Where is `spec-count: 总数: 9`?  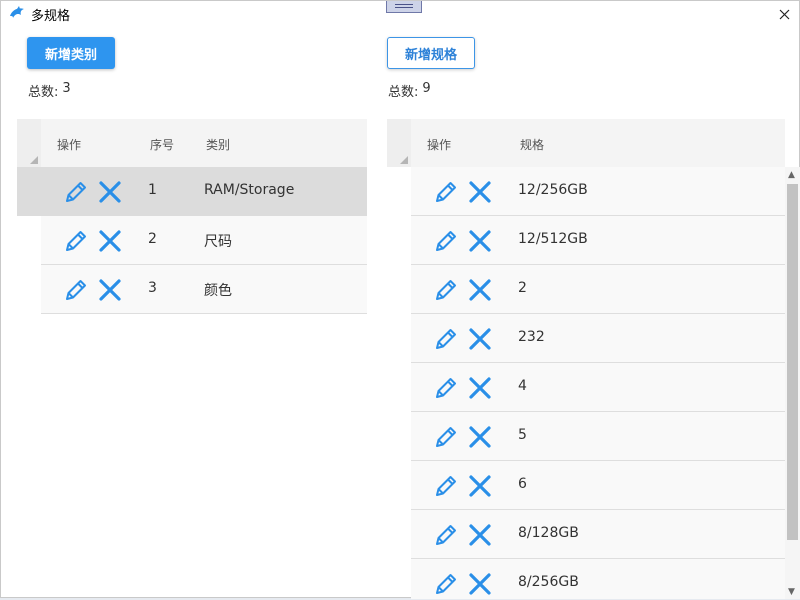
spec-count: 总数: 9 is located at coordinates (409, 90).